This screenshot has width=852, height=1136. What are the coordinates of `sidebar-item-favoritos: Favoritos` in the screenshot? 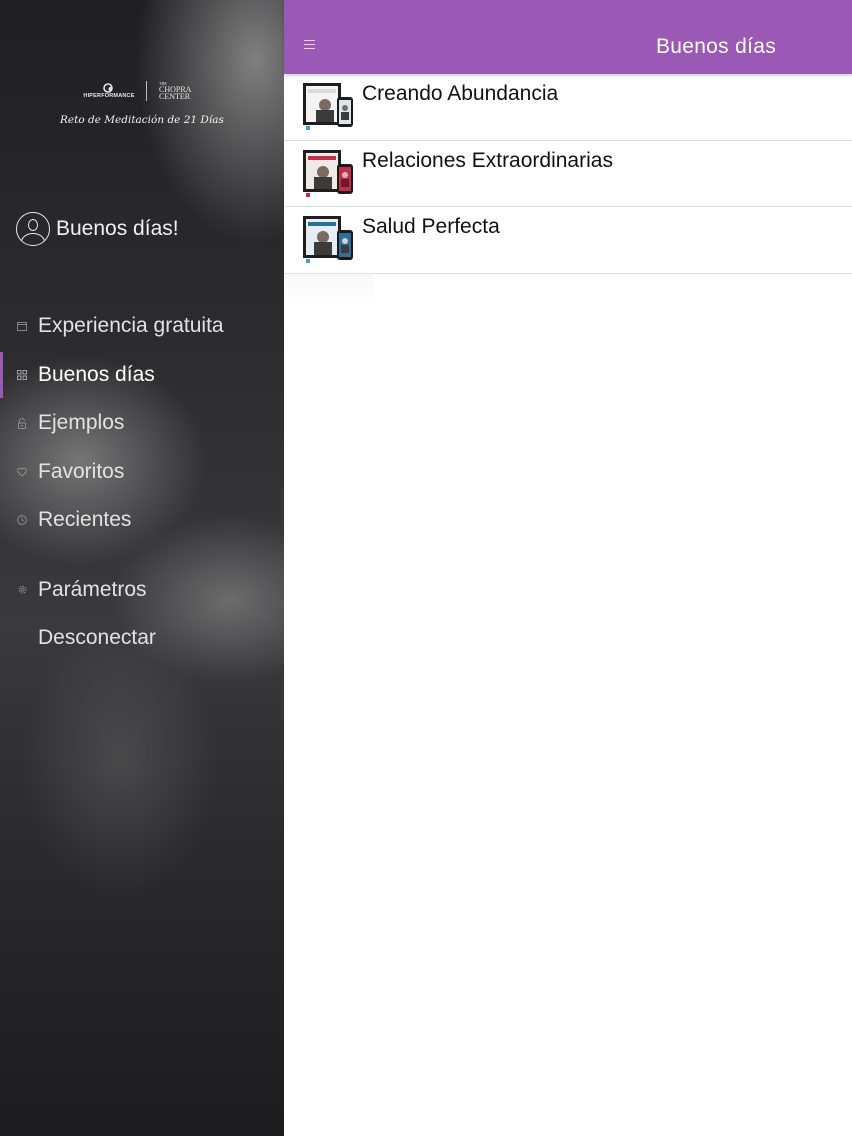 It's located at (142, 472).